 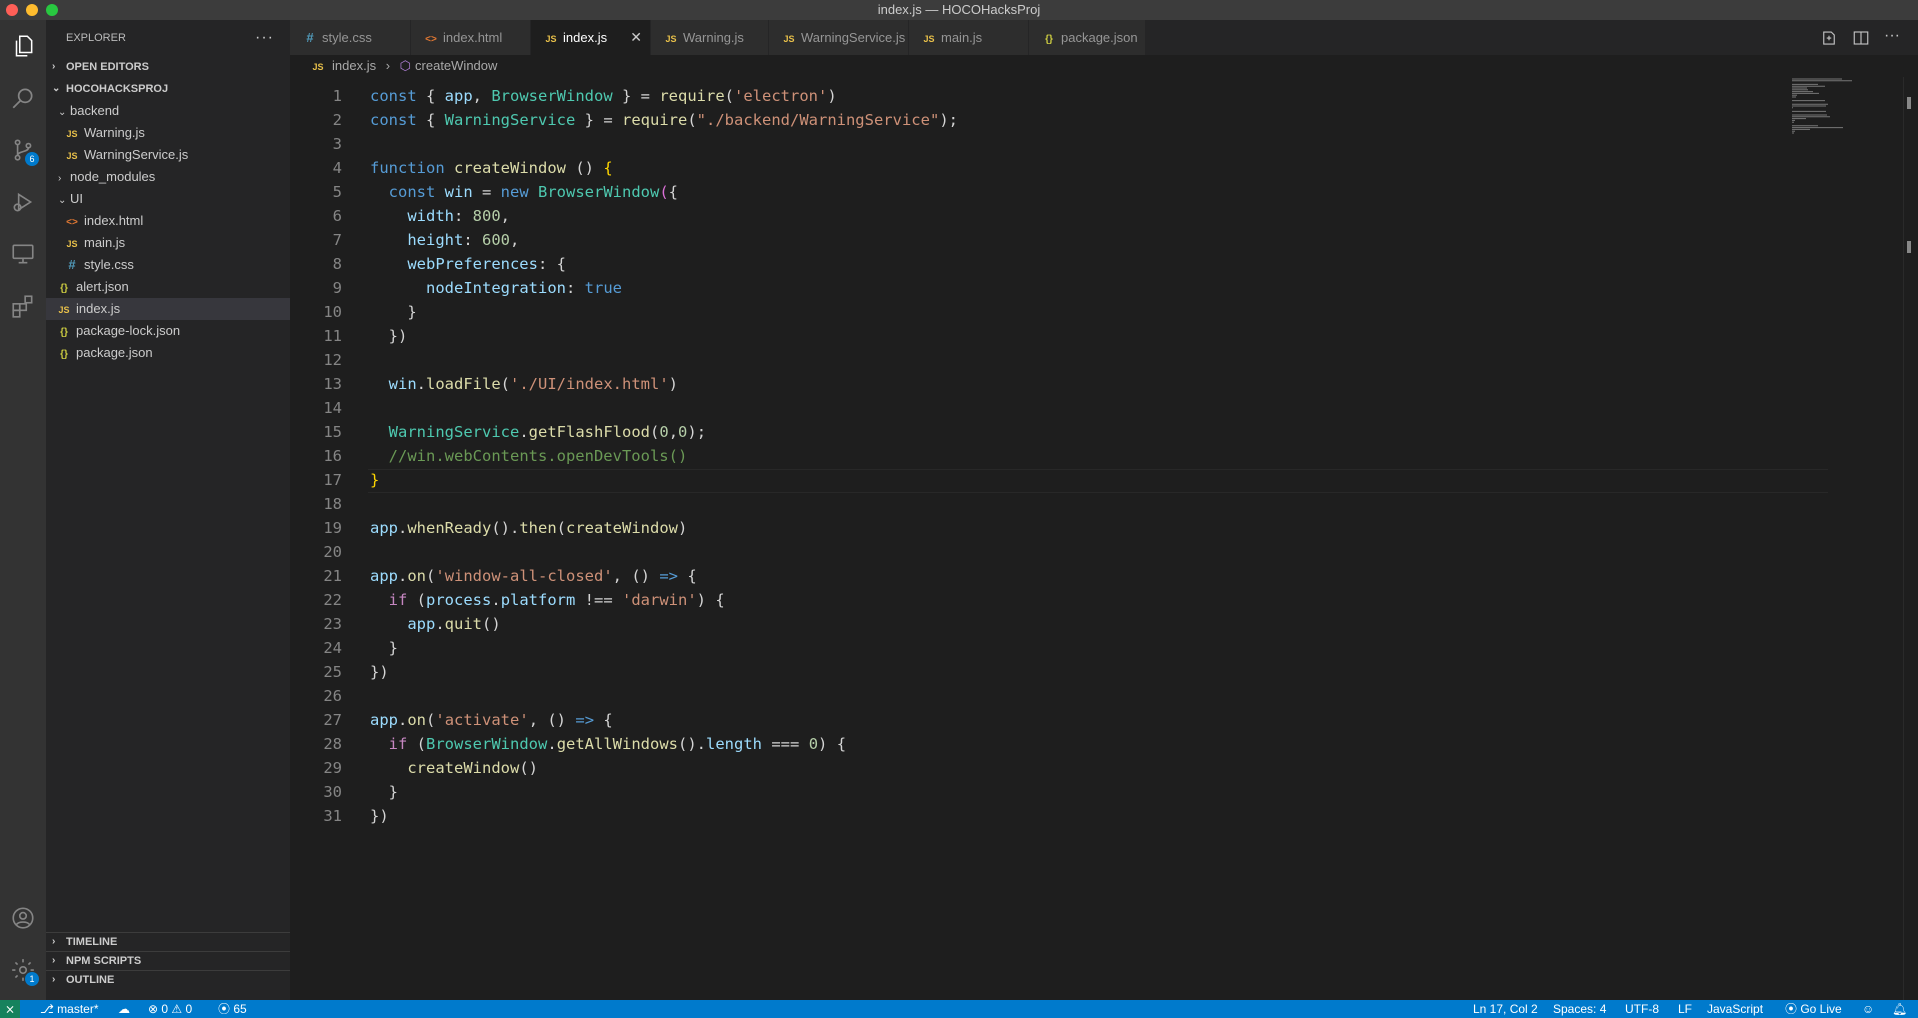 What do you see at coordinates (24, 151) in the screenshot?
I see `source-control-icon: 6` at bounding box center [24, 151].